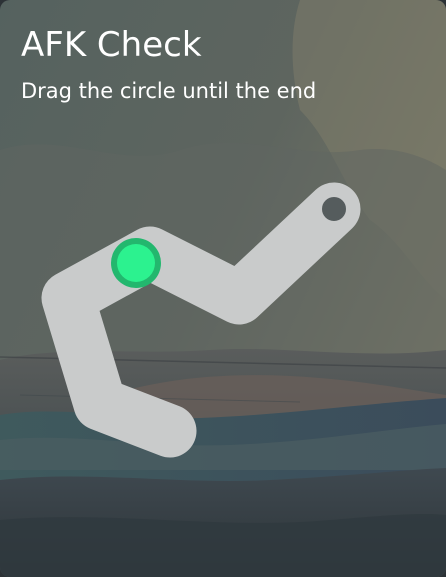 The image size is (446, 577). I want to click on drag-handle-knob, so click(136, 263).